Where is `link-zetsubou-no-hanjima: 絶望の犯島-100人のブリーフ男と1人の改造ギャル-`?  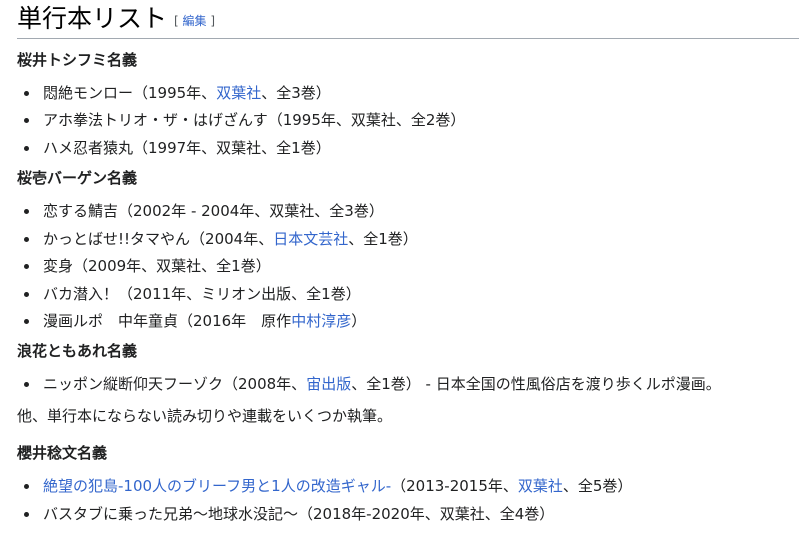
link-zetsubou-no-hanjima: 絶望の犯島-100人のブリーフ男と1人の改造ギャル- is located at coordinates (217, 486).